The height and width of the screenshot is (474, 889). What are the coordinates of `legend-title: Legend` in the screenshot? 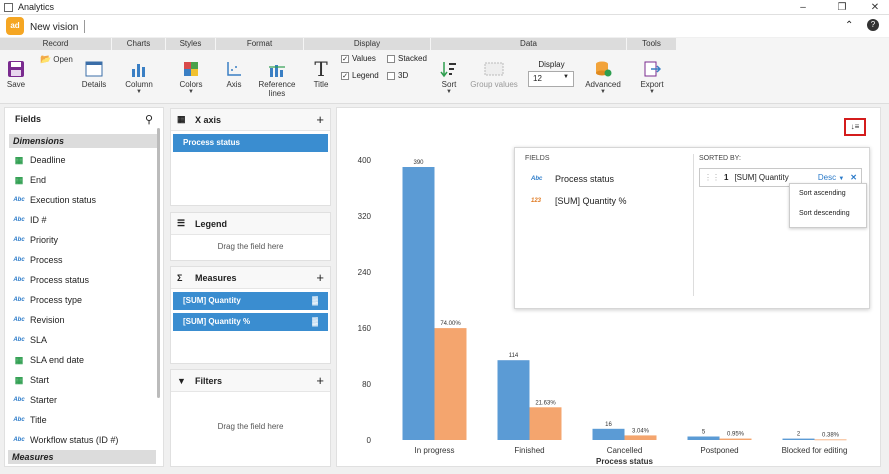 It's located at (211, 223).